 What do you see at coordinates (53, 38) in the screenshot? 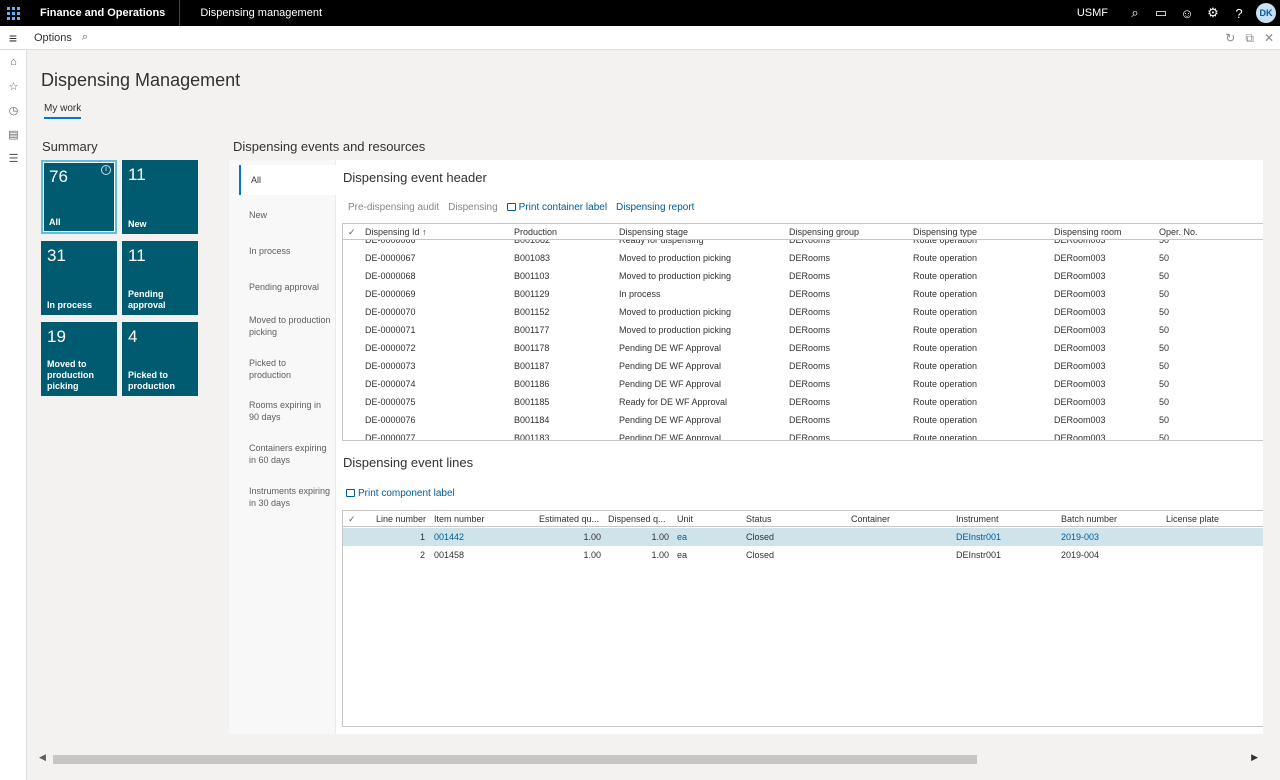
I see `options-menu: Options` at bounding box center [53, 38].